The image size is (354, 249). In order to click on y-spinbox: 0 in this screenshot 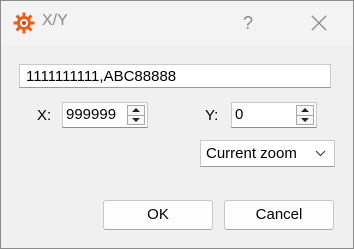, I will do `click(274, 115)`.